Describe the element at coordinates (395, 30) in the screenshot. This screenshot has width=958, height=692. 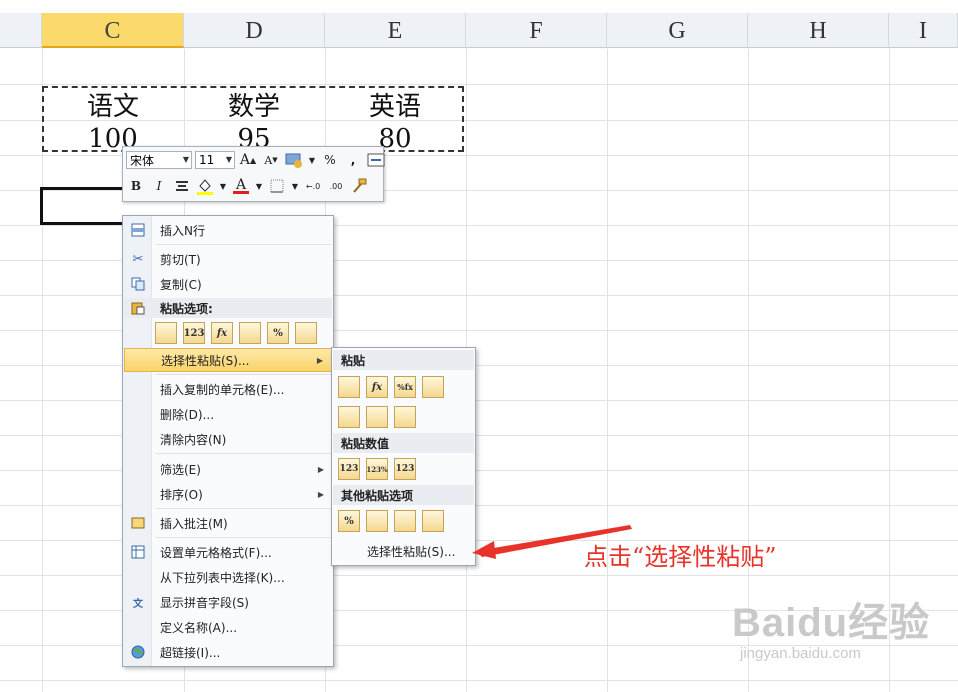
I see `column-header-e: E` at that location.